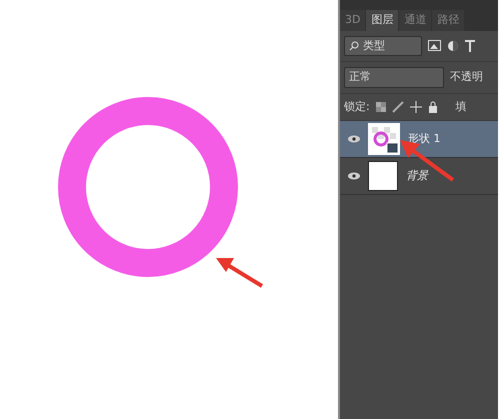 This screenshot has width=500, height=419. I want to click on panel-tab: 路径, so click(448, 20).